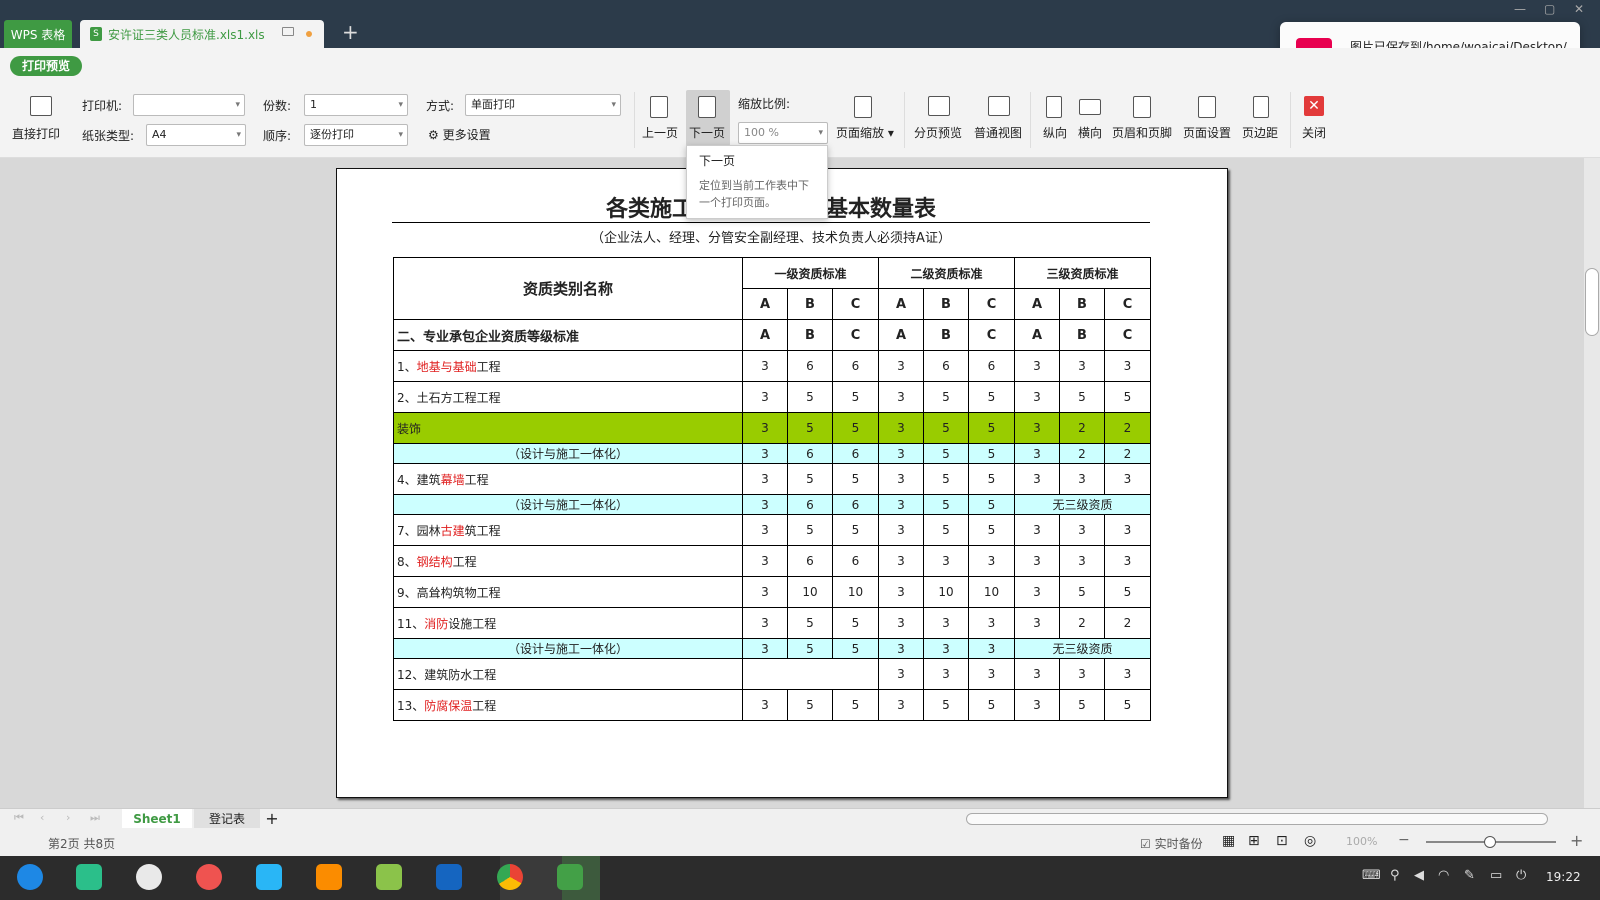 This screenshot has height=900, width=1600. Describe the element at coordinates (459, 134) in the screenshot. I see `more-settings-button: ⚙ 更多设置` at that location.